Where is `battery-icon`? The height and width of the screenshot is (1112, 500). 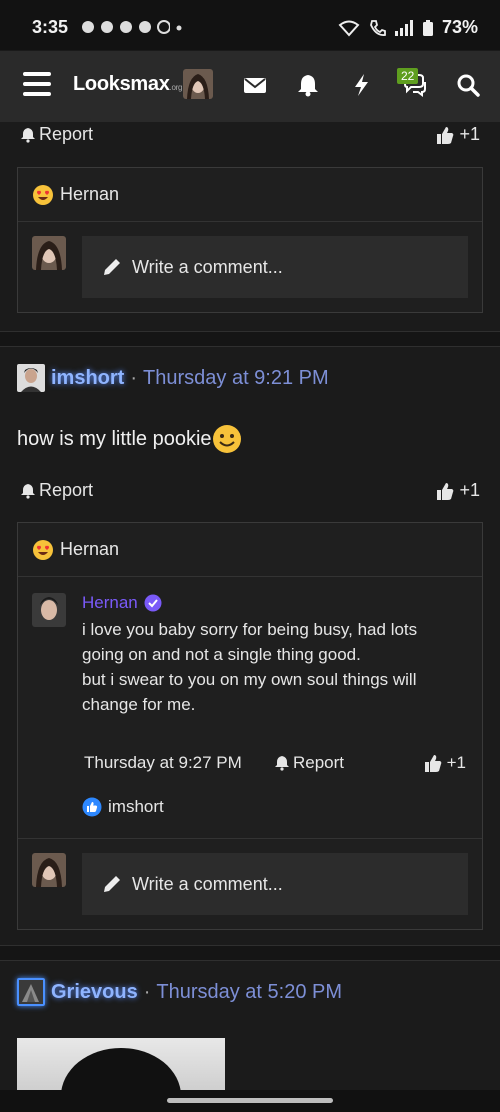
battery-icon is located at coordinates (427, 27).